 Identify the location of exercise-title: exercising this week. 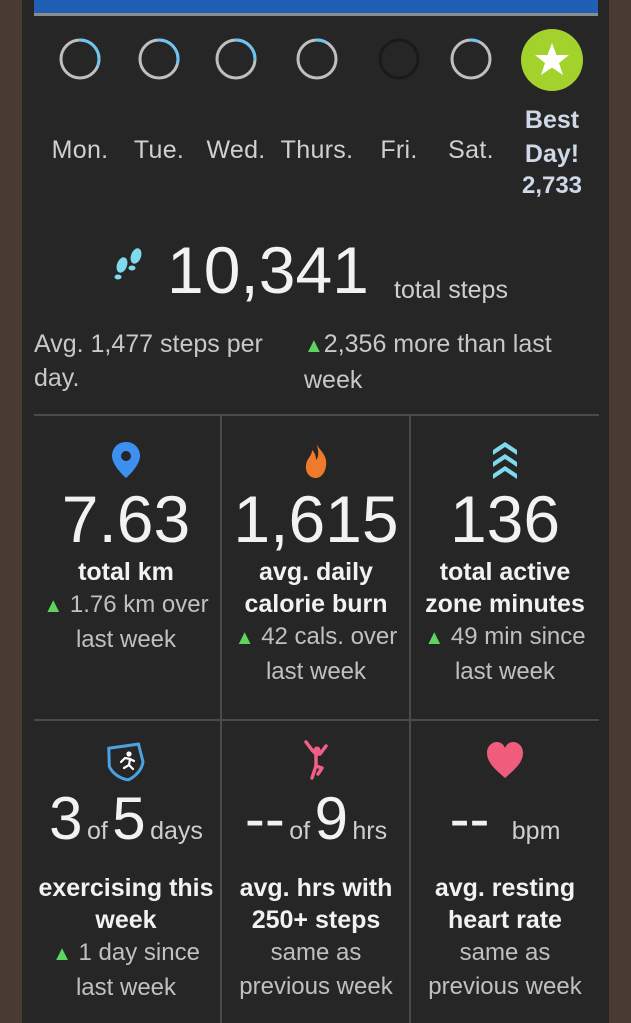
(126, 904).